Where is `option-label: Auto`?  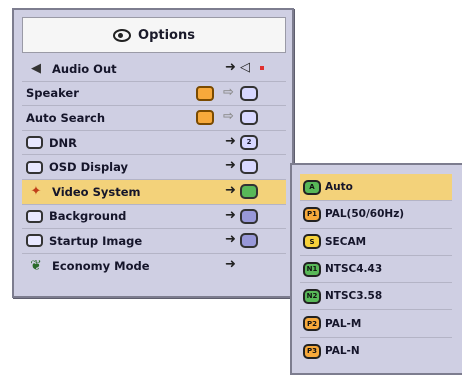
option-label: Auto is located at coordinates (339, 187).